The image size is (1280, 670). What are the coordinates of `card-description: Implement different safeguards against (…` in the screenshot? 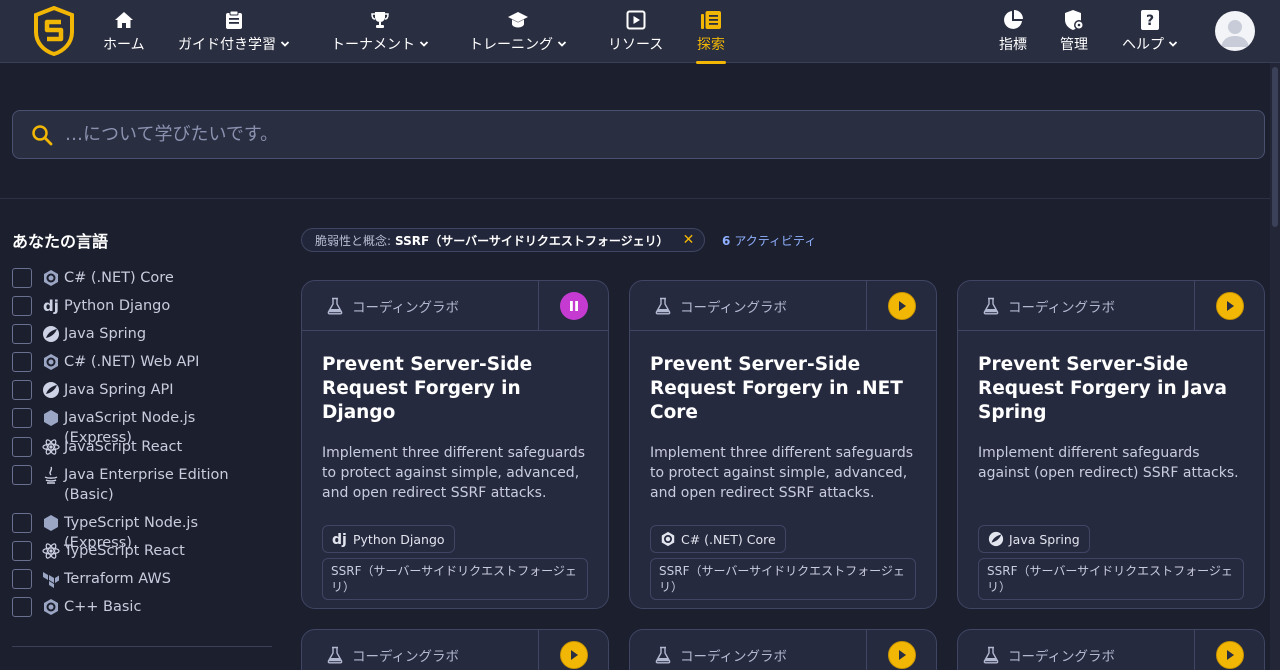 It's located at (1108, 463).